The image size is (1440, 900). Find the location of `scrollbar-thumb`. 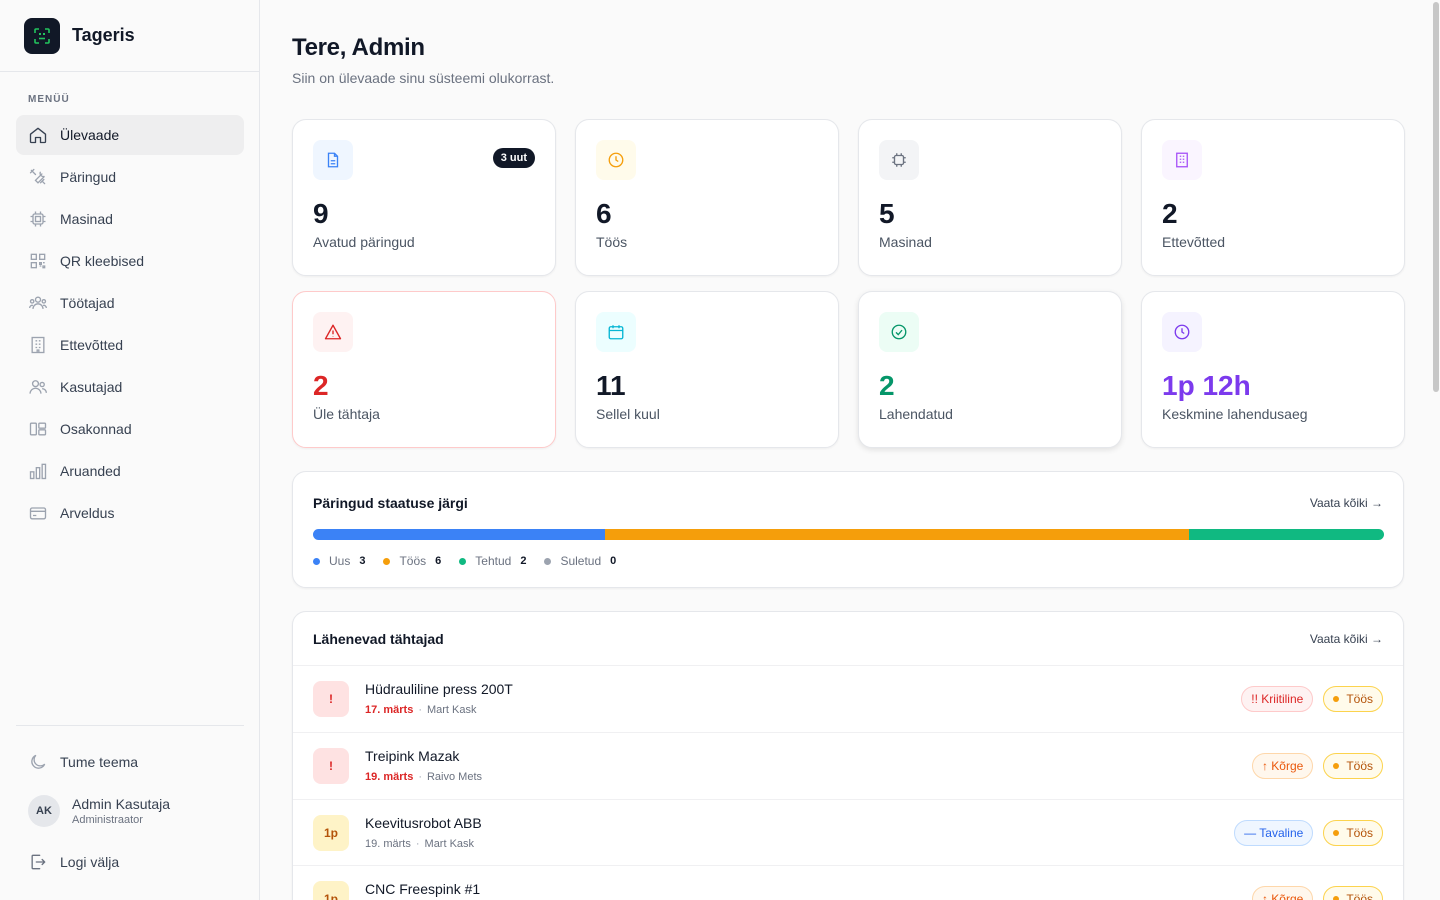

scrollbar-thumb is located at coordinates (1436, 197).